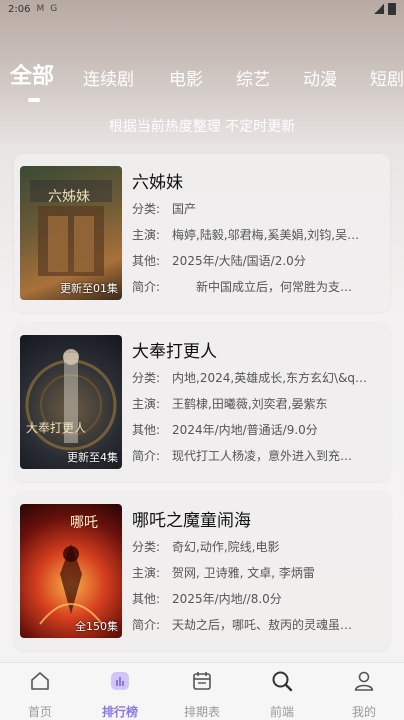 This screenshot has height=720, width=404. Describe the element at coordinates (89, 288) in the screenshot. I see `episode-badge: 更新至01集` at that location.